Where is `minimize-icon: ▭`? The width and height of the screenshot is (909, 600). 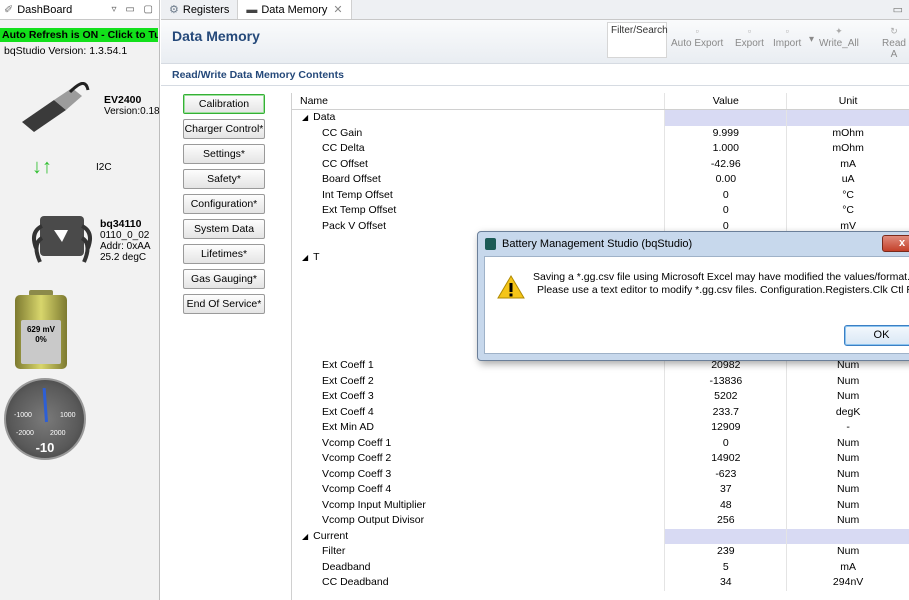
minimize-icon: ▭ is located at coordinates (898, 9).